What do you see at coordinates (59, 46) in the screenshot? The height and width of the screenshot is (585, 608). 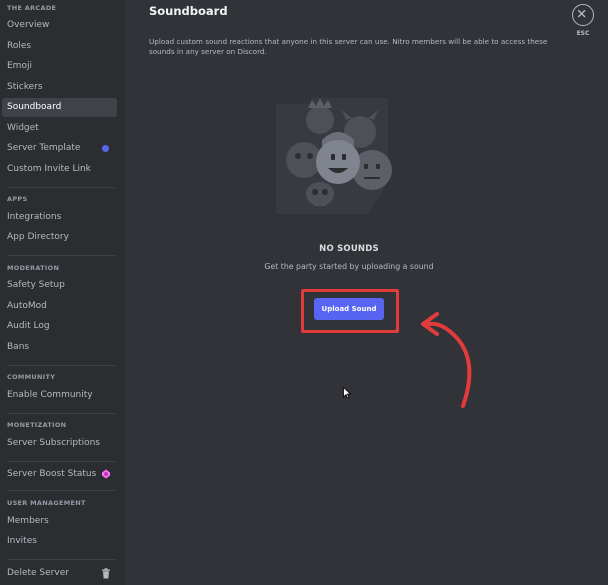 I see `sidebar-item-roles: Roles` at bounding box center [59, 46].